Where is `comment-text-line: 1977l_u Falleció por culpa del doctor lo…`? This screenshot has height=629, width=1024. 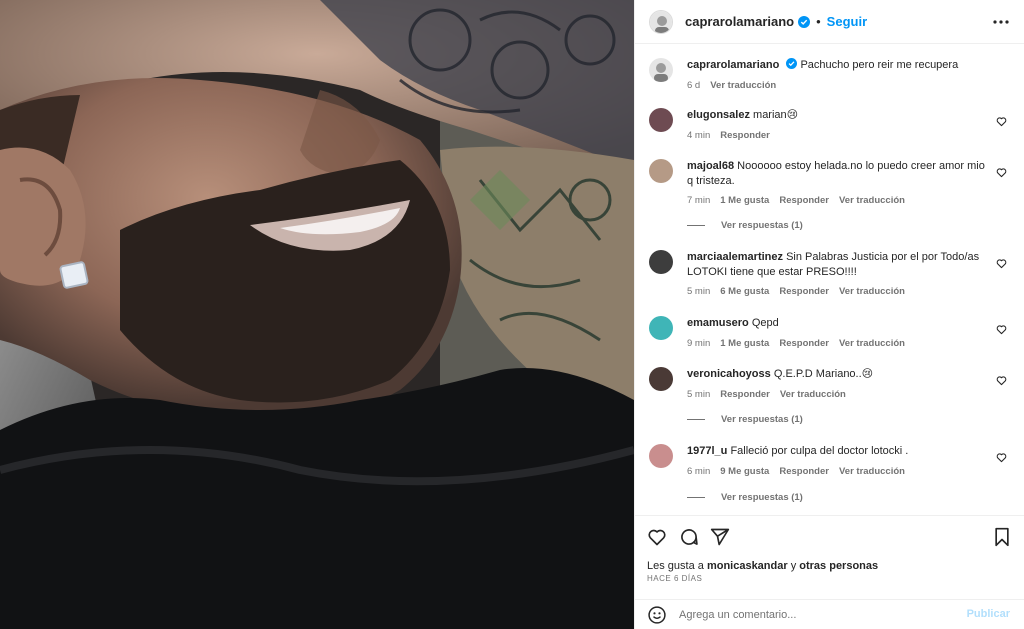 comment-text-line: 1977l_u Falleció por culpa del doctor lo… is located at coordinates (837, 451).